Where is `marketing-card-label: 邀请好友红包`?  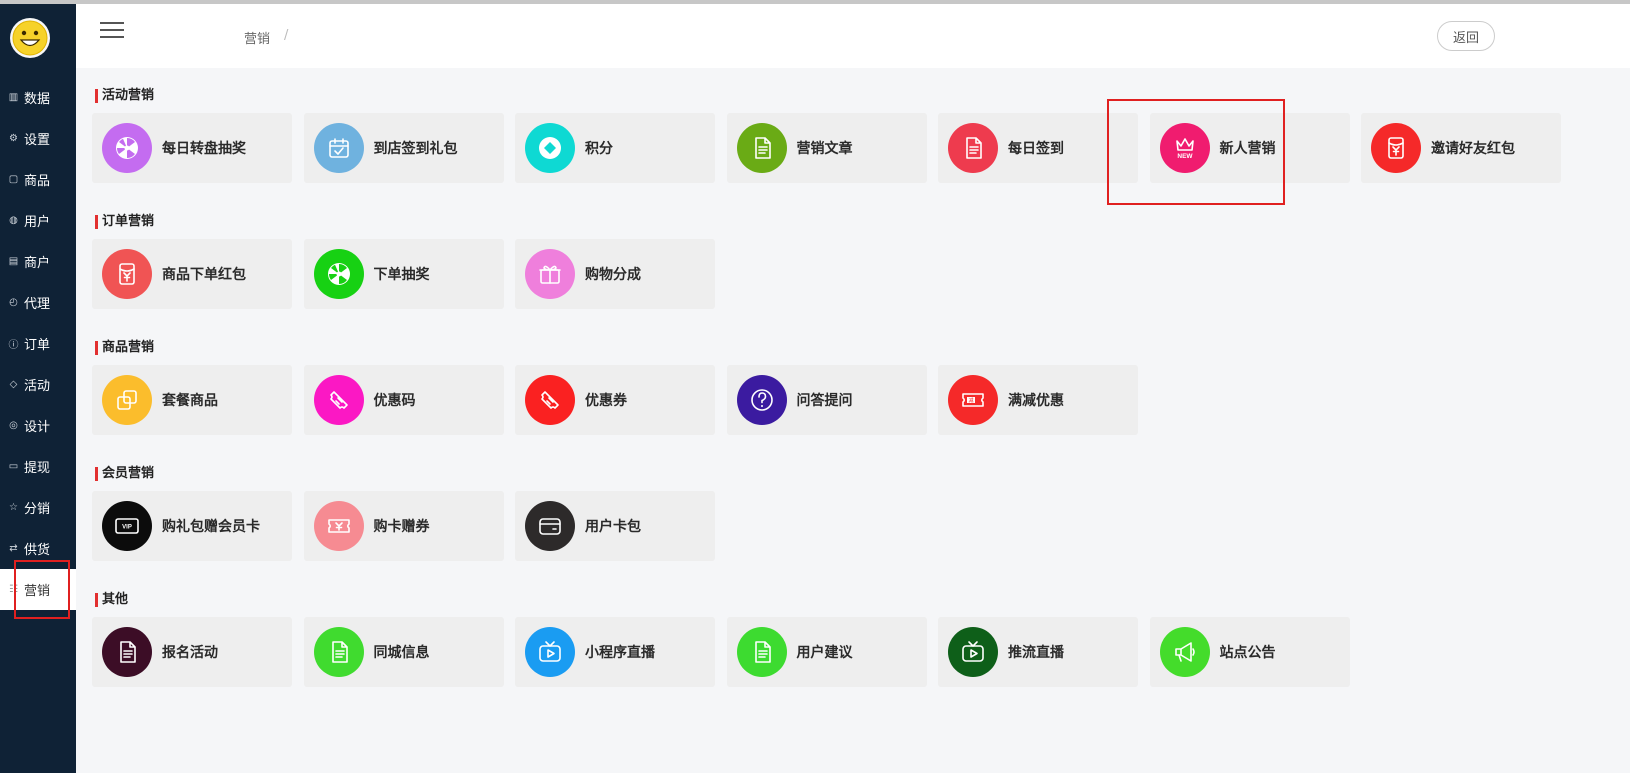
marketing-card-label: 邀请好友红包 is located at coordinates (1473, 149).